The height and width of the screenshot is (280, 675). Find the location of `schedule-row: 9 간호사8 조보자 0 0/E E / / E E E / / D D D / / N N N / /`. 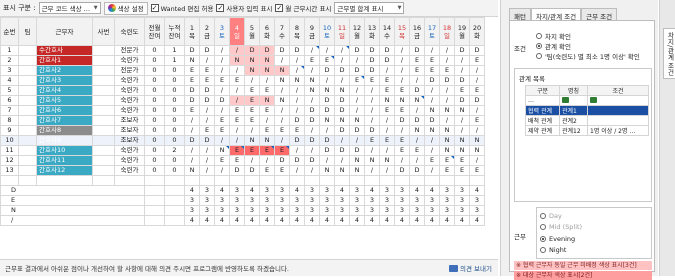

schedule-row: 9 간호사8 조보자 0 0/E E / / E E E / / D D D / / N N N / / is located at coordinates (242, 130).